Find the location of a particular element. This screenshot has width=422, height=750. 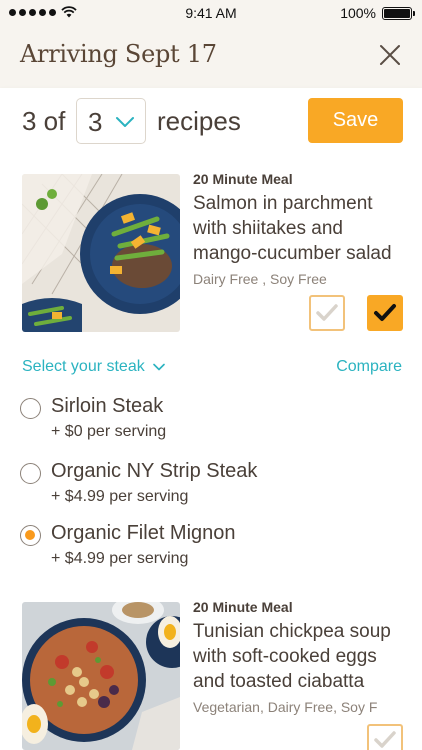

radio-button-selected is located at coordinates (30, 535).